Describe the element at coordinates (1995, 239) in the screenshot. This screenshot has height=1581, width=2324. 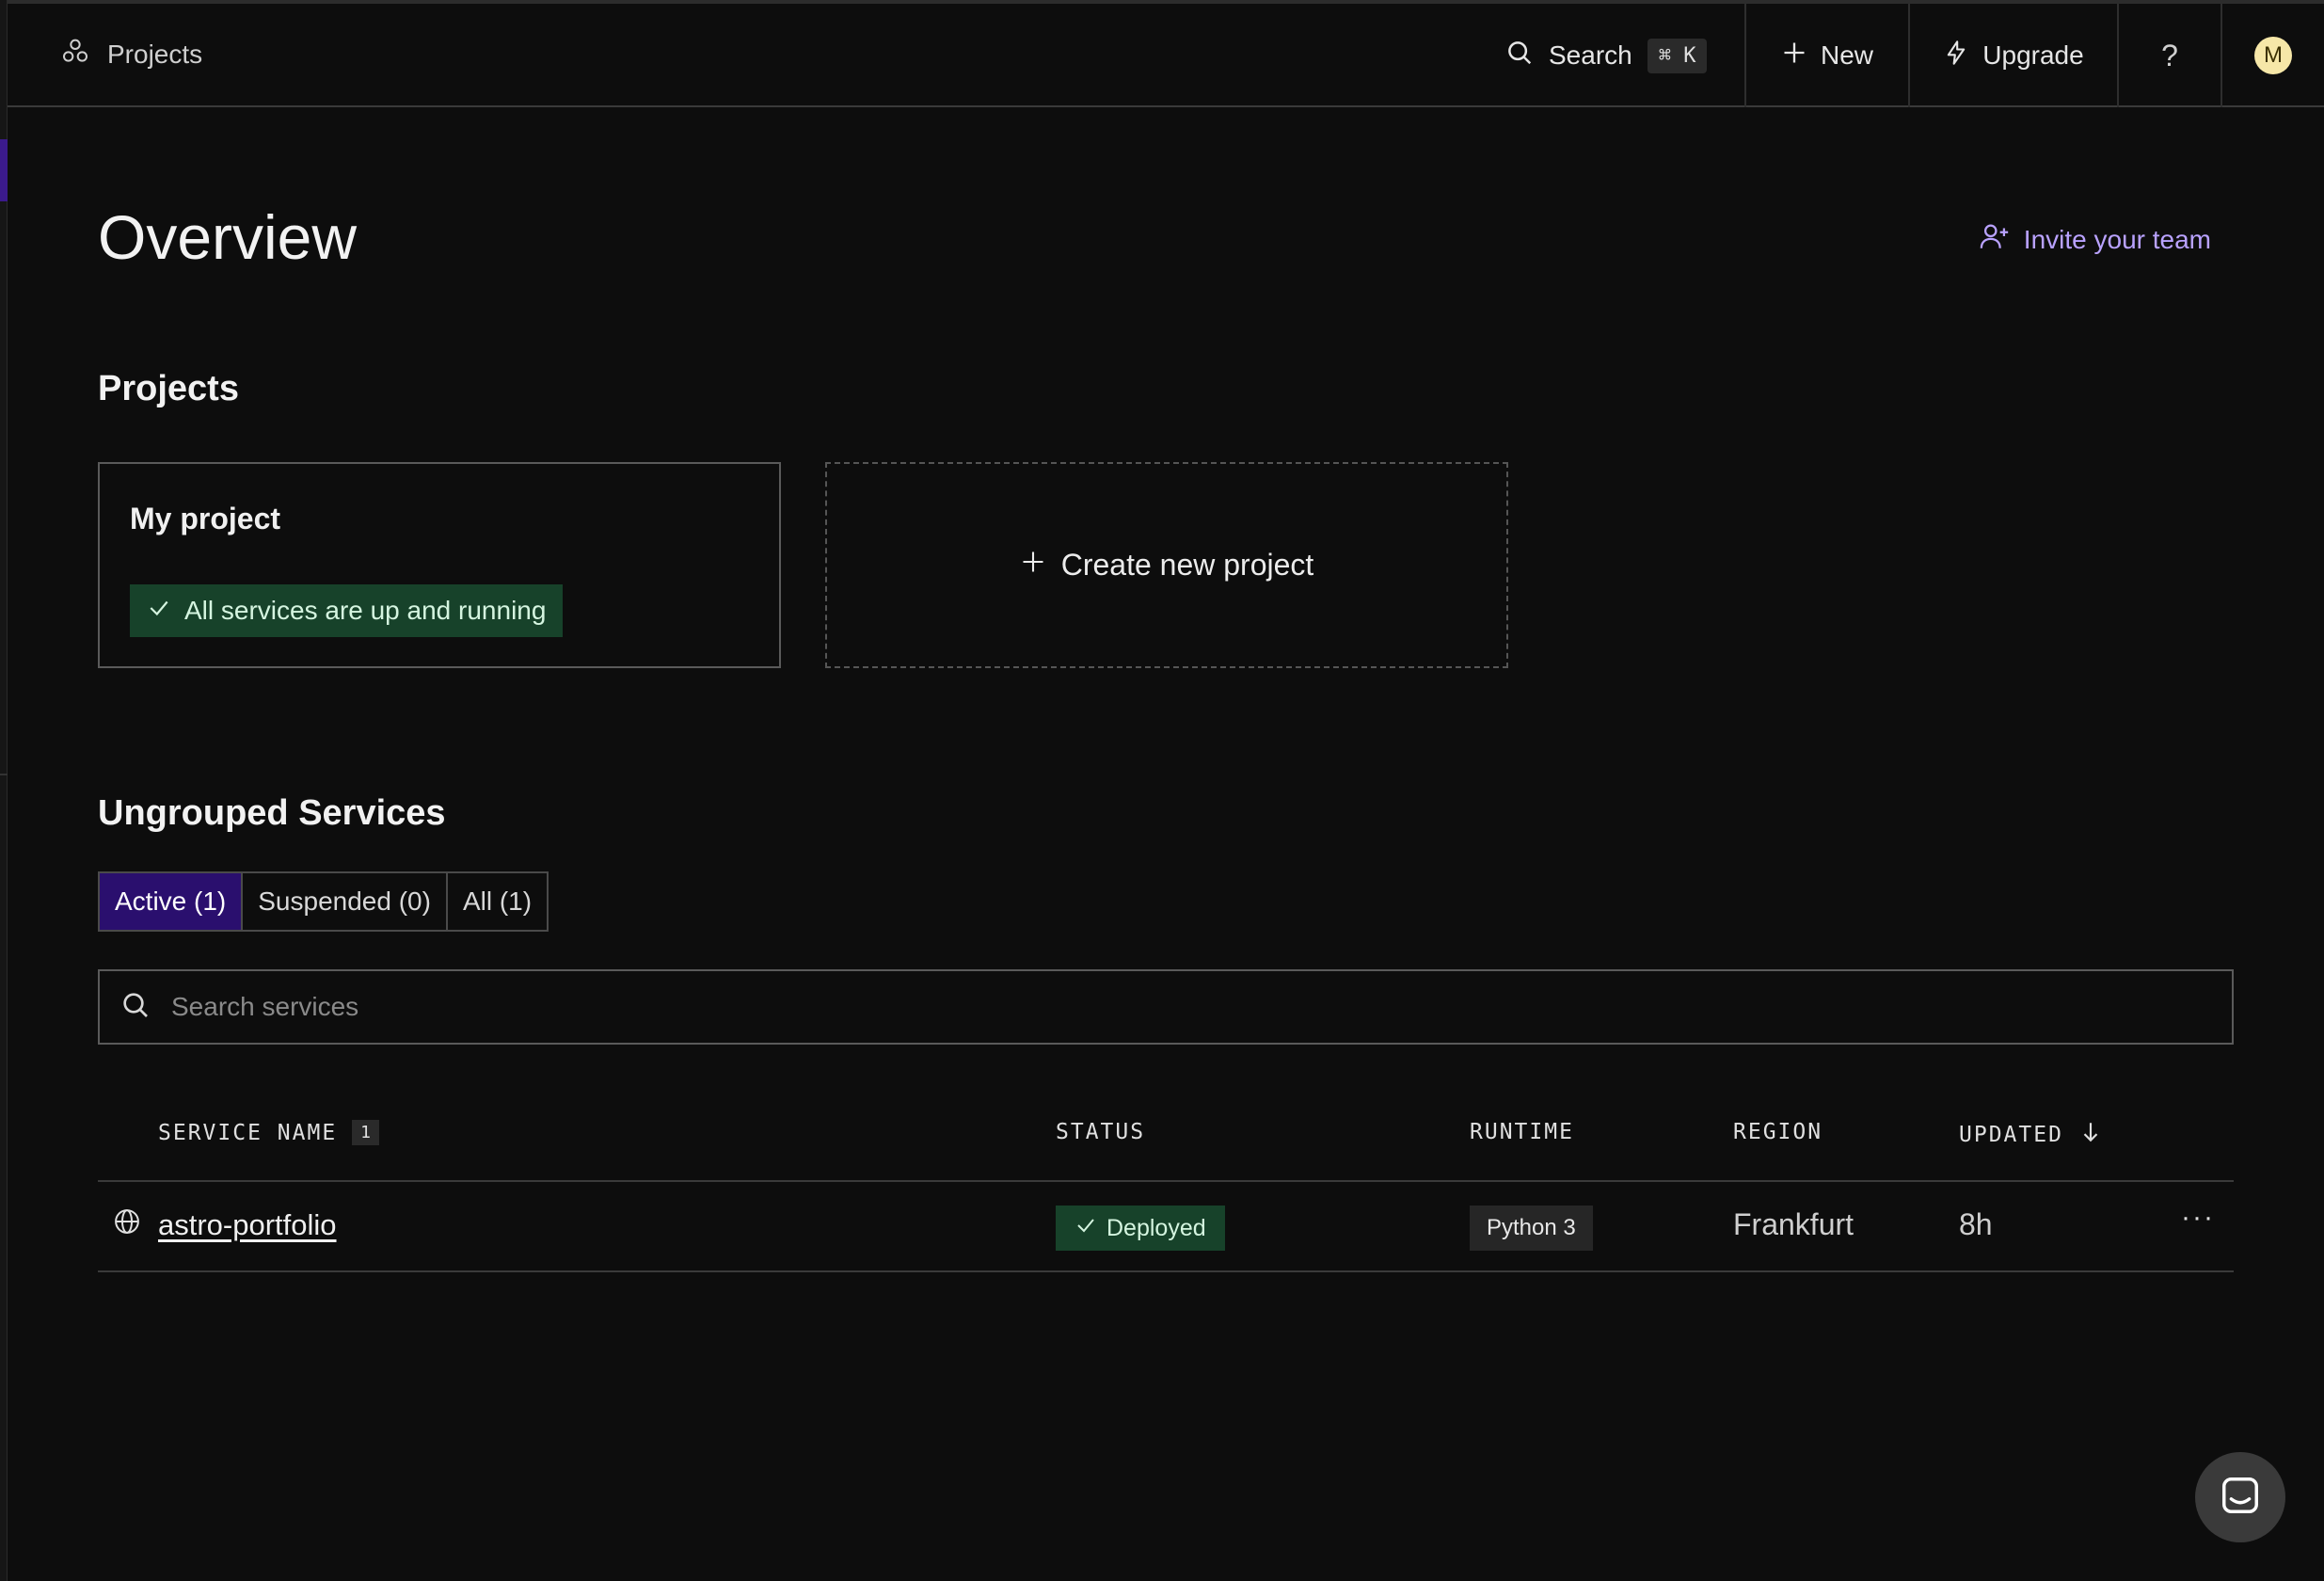
I see `add-user-icon` at that location.